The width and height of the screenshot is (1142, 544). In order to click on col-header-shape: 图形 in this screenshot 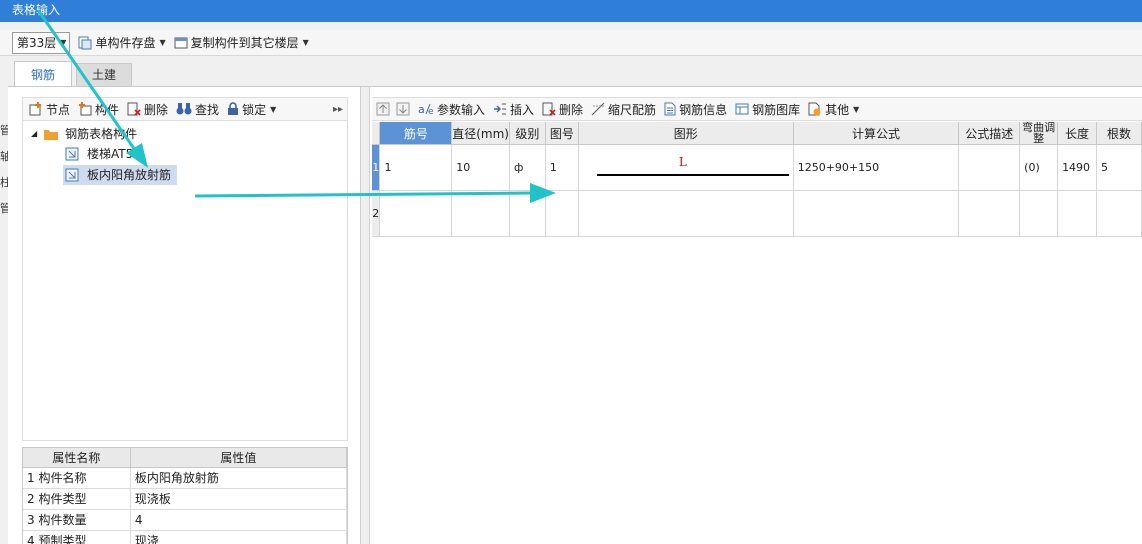, I will do `click(686, 133)`.